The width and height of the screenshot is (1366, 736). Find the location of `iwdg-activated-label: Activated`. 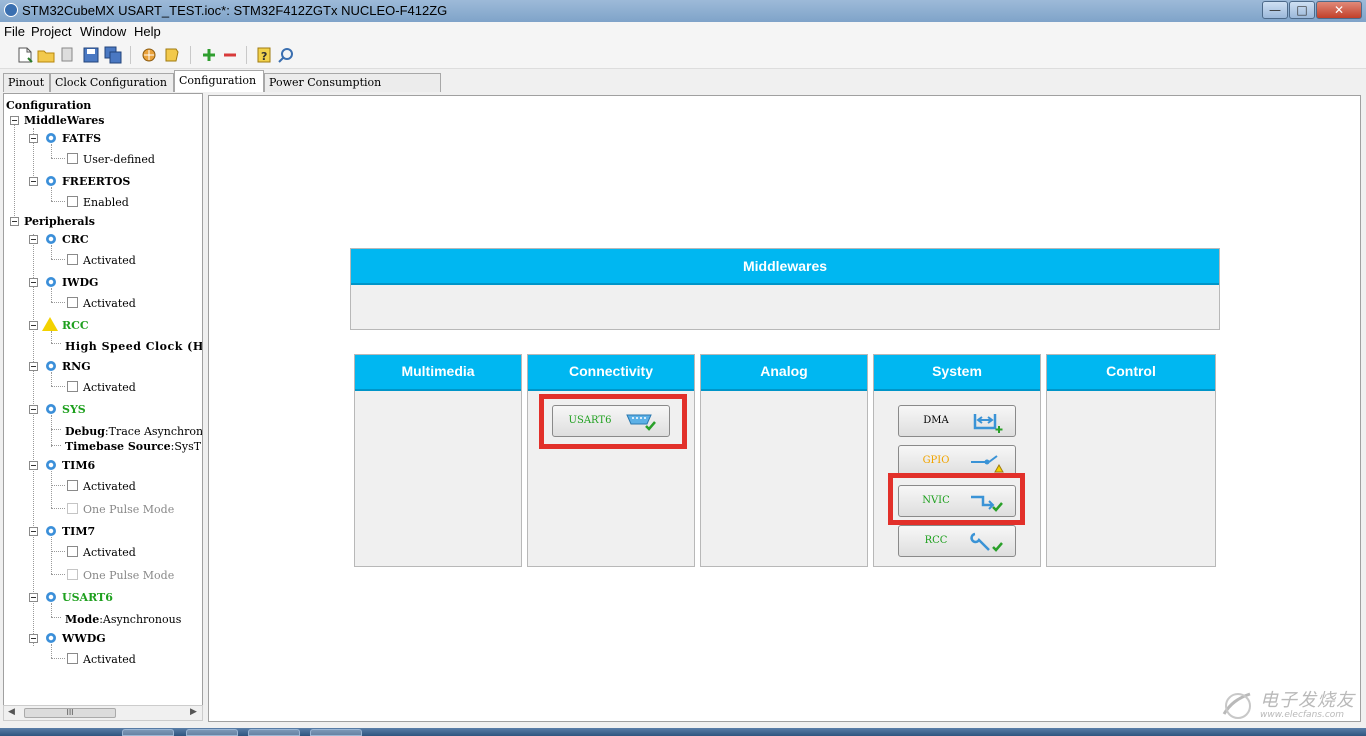

iwdg-activated-label: Activated is located at coordinates (109, 303).